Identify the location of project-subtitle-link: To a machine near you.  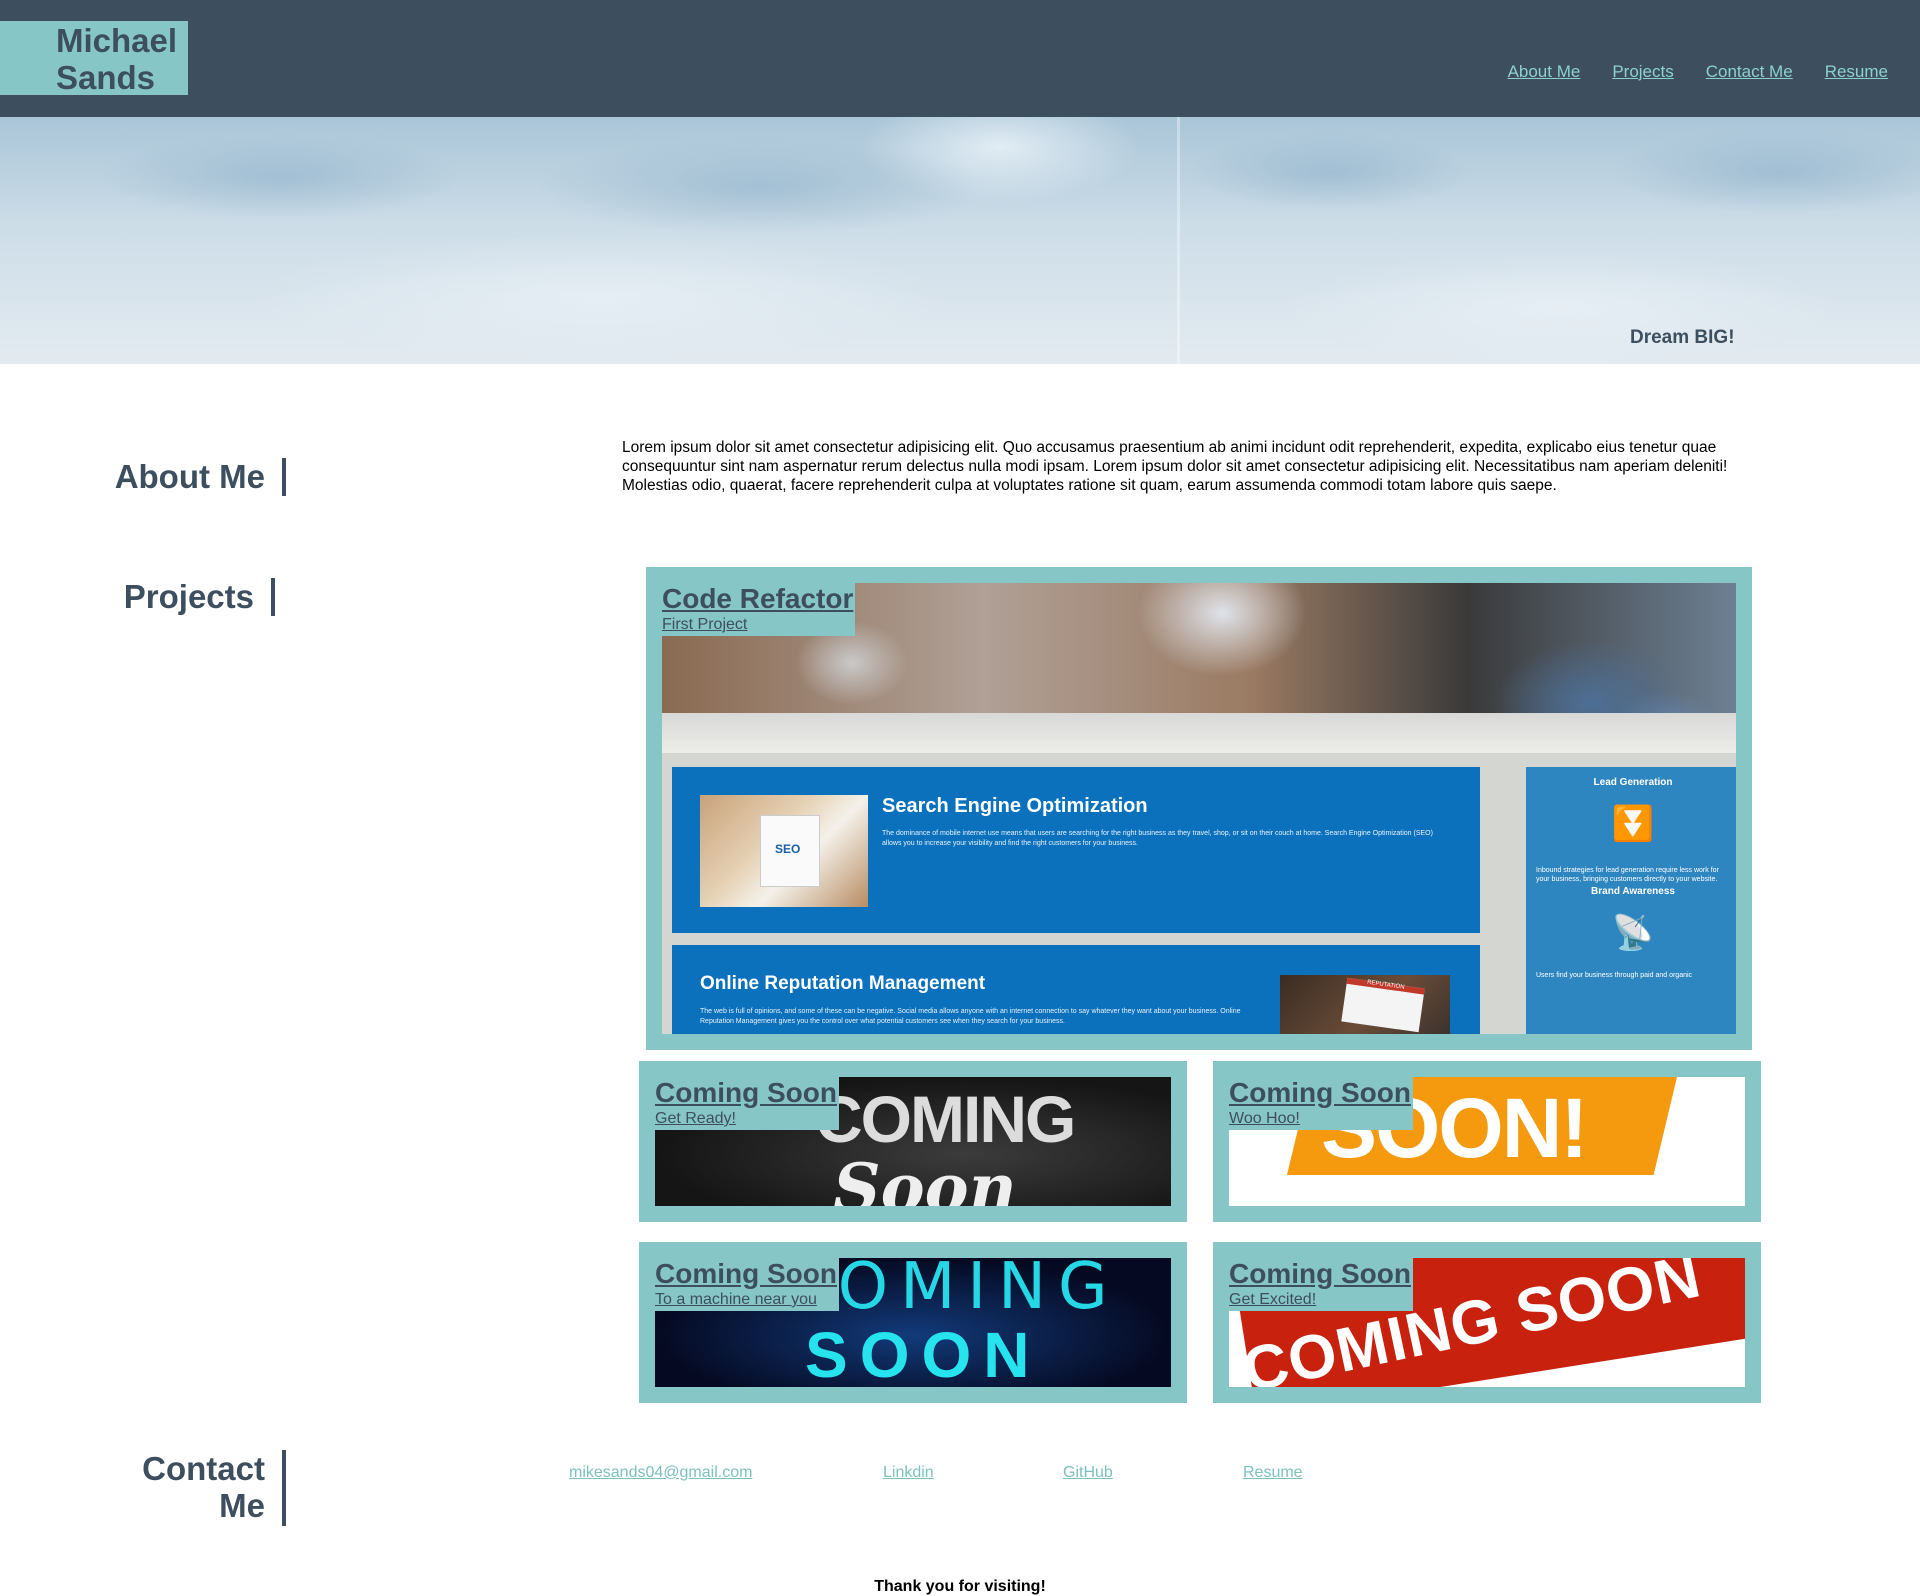
(746, 1299).